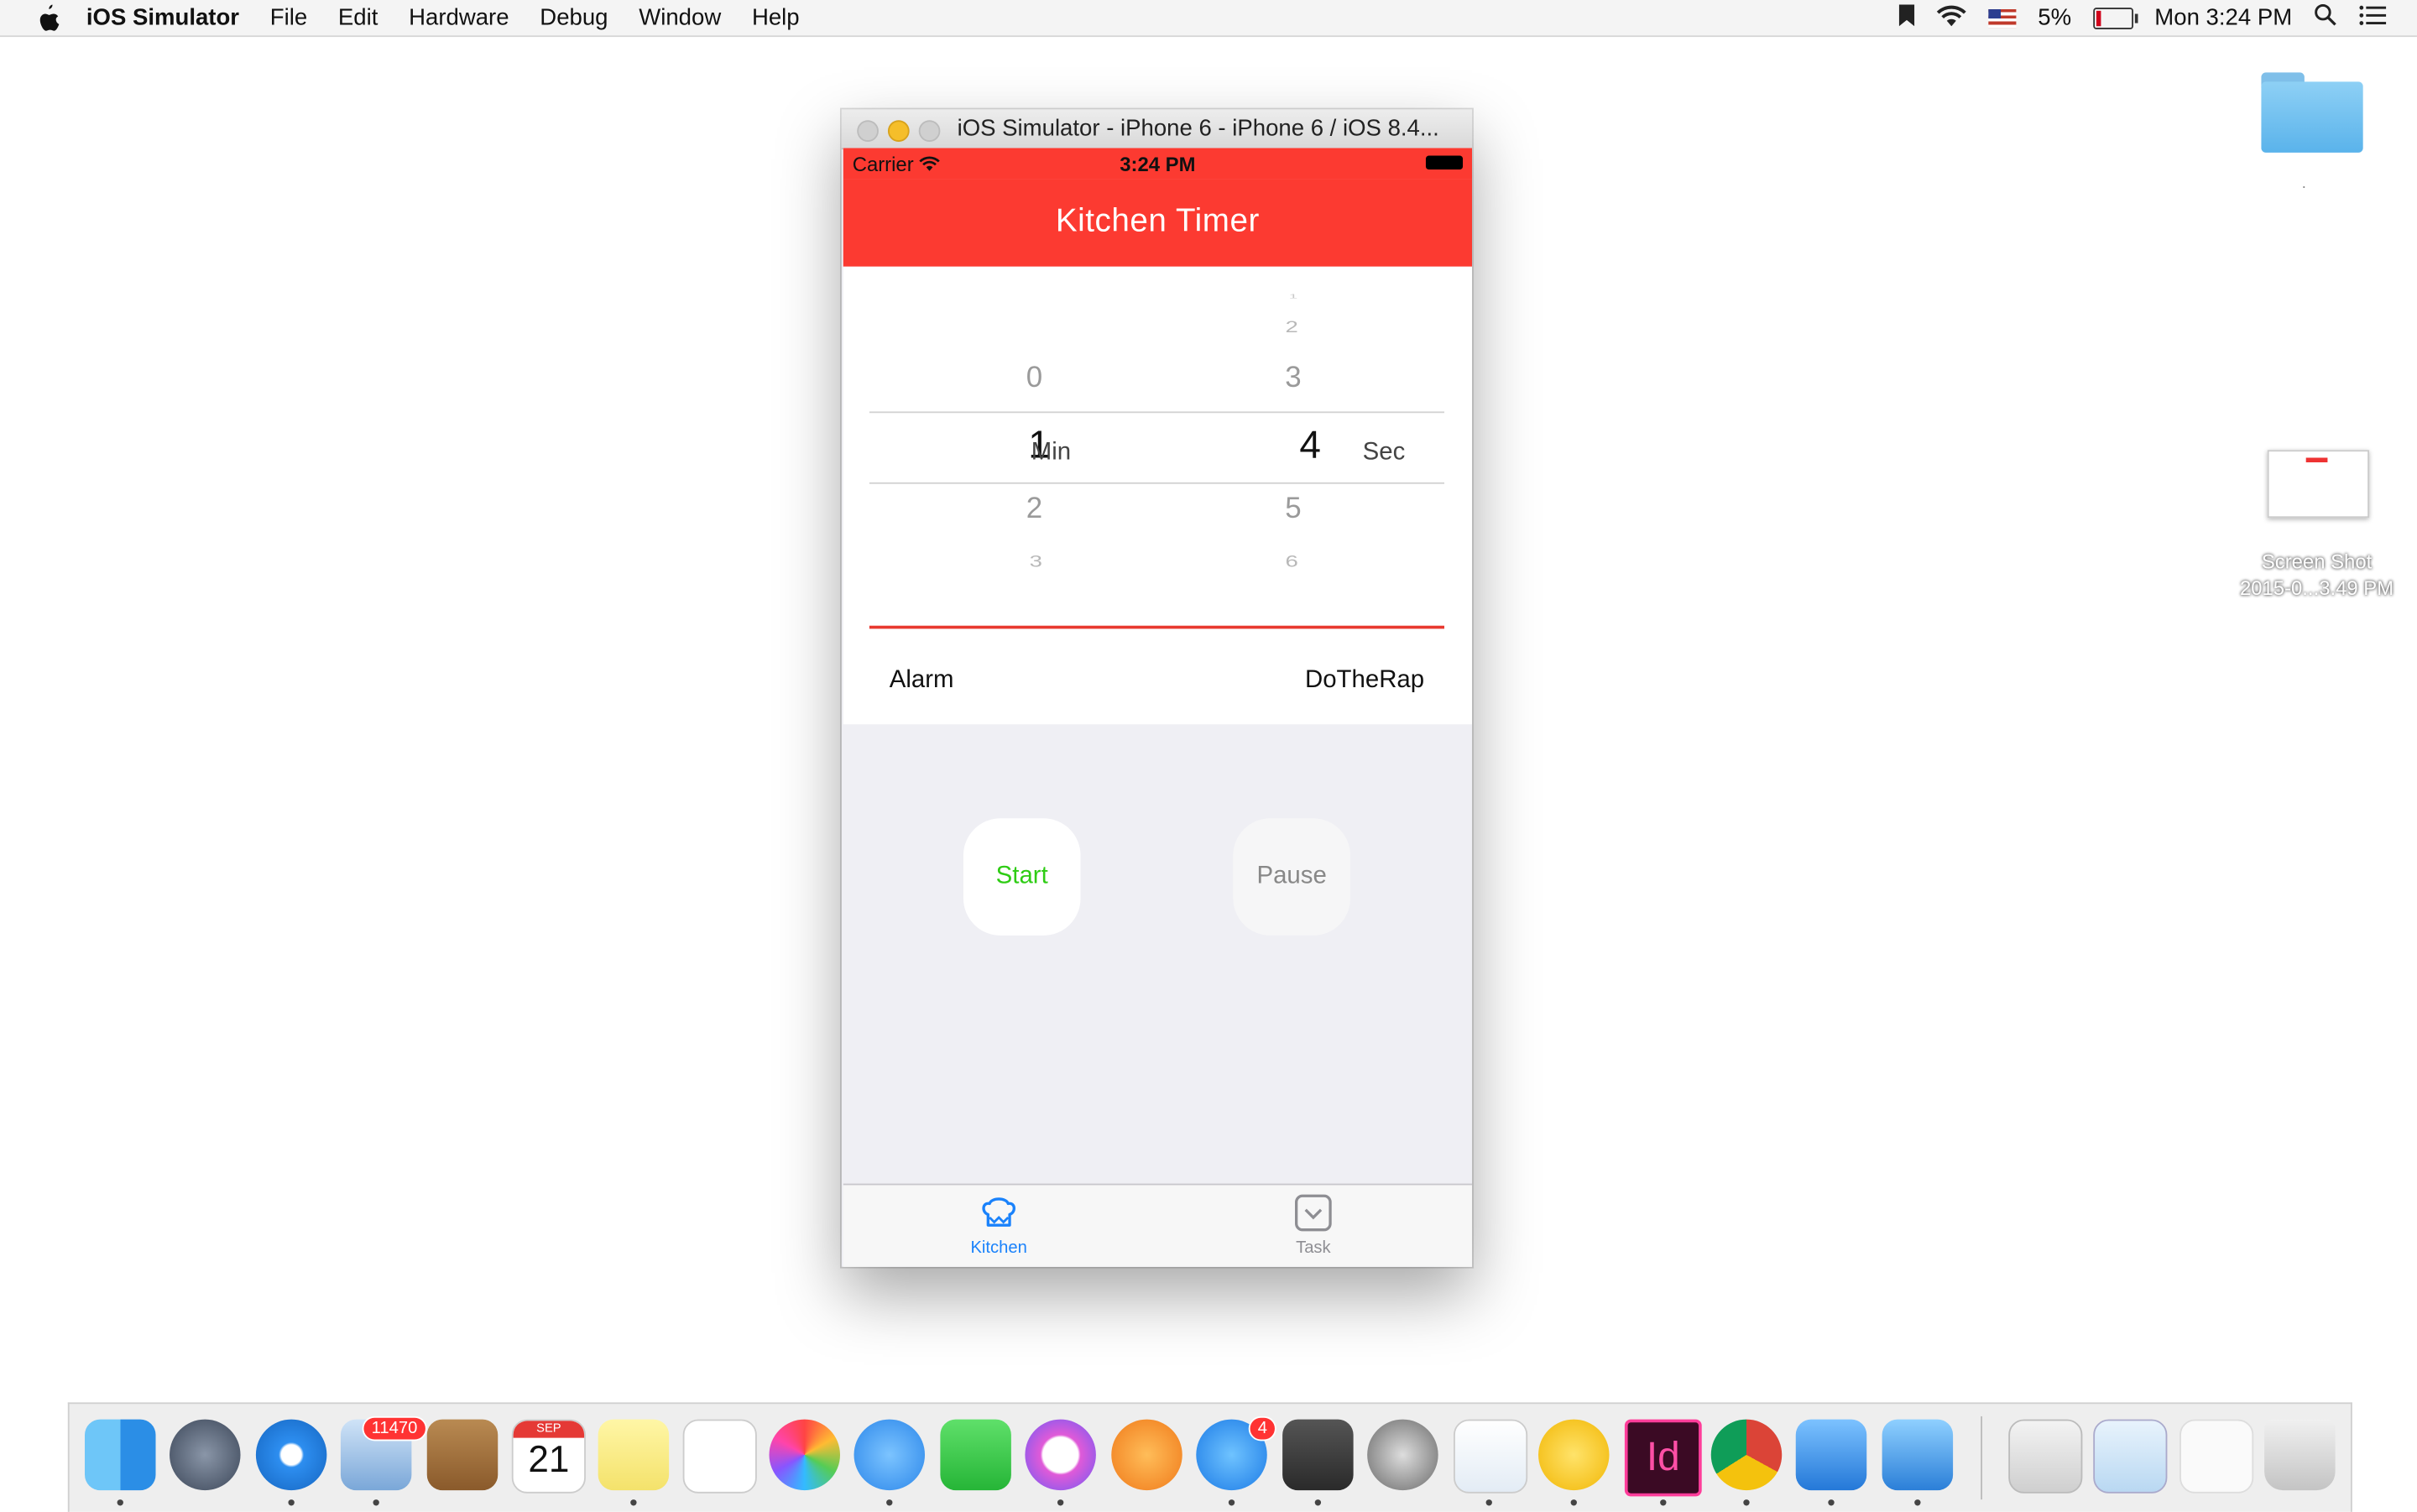 This screenshot has width=2417, height=1512. Describe the element at coordinates (998, 1212) in the screenshot. I see `chef-hat-icon` at that location.